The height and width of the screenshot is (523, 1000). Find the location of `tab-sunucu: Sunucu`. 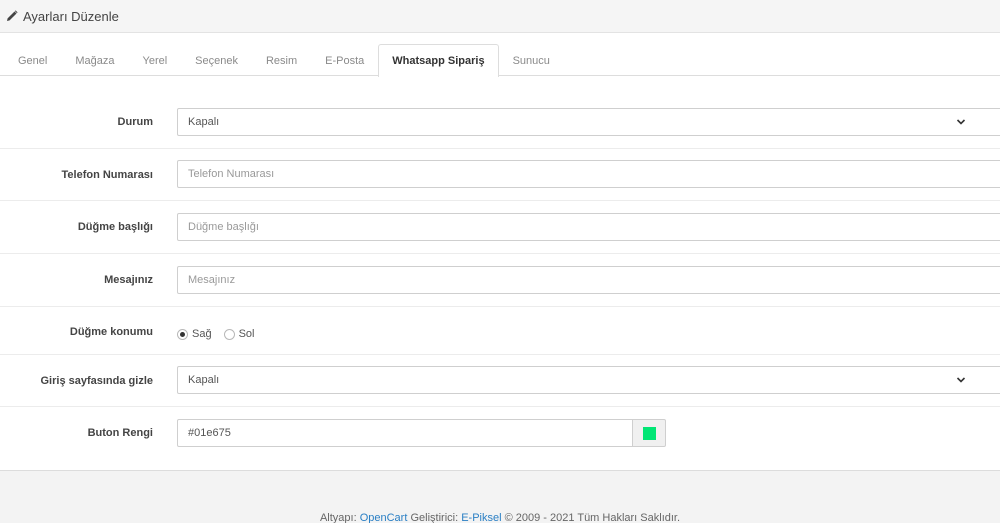

tab-sunucu: Sunucu is located at coordinates (531, 60).